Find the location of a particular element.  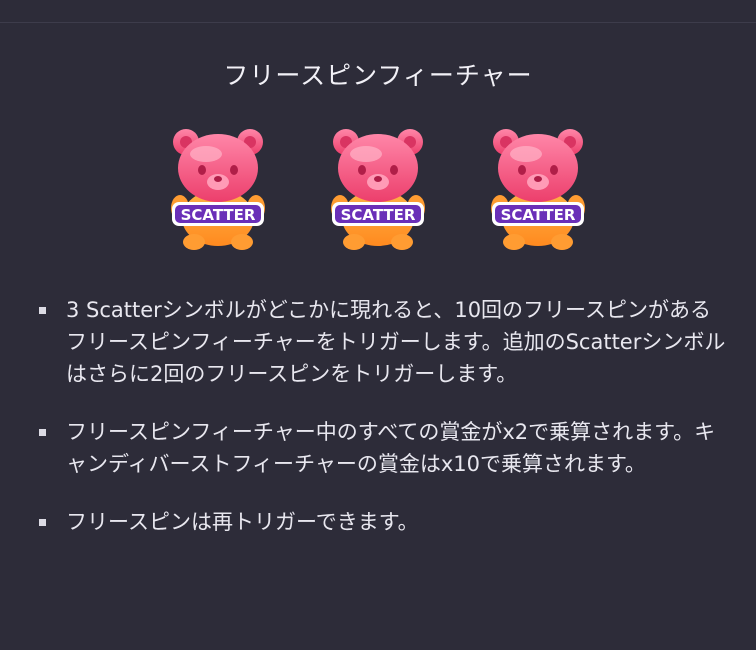

rule-item: フリースピンは再トリガーできます。 is located at coordinates (381, 522).